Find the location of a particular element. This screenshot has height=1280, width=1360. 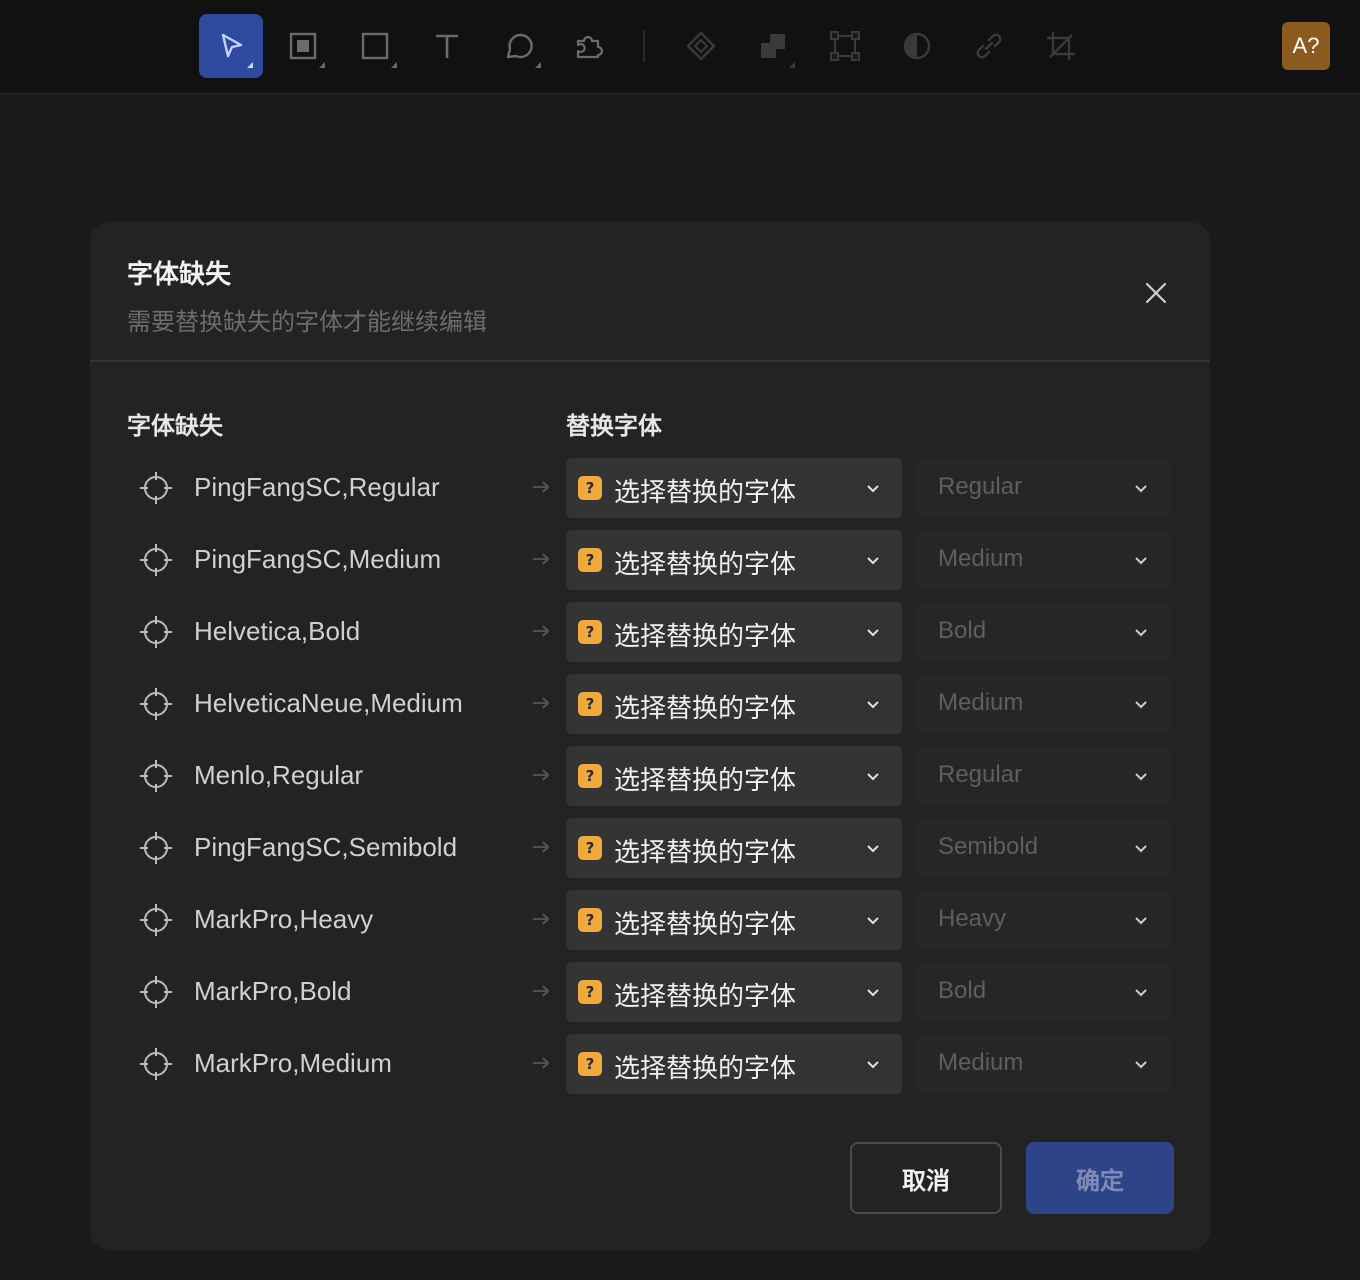

plugin-tool-button is located at coordinates (589, 46).